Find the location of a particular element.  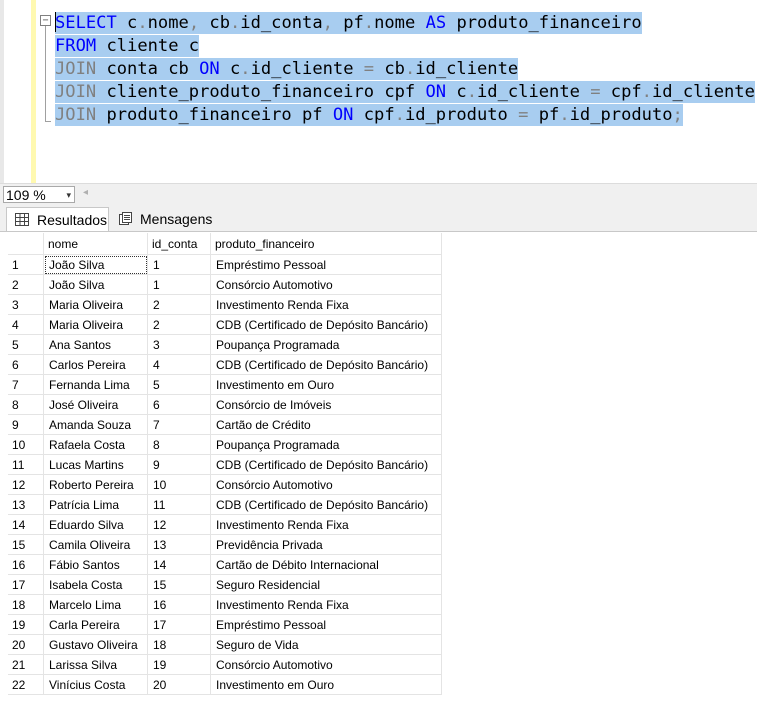

zoom-dropdown: 109 % ▾ is located at coordinates (39, 194).